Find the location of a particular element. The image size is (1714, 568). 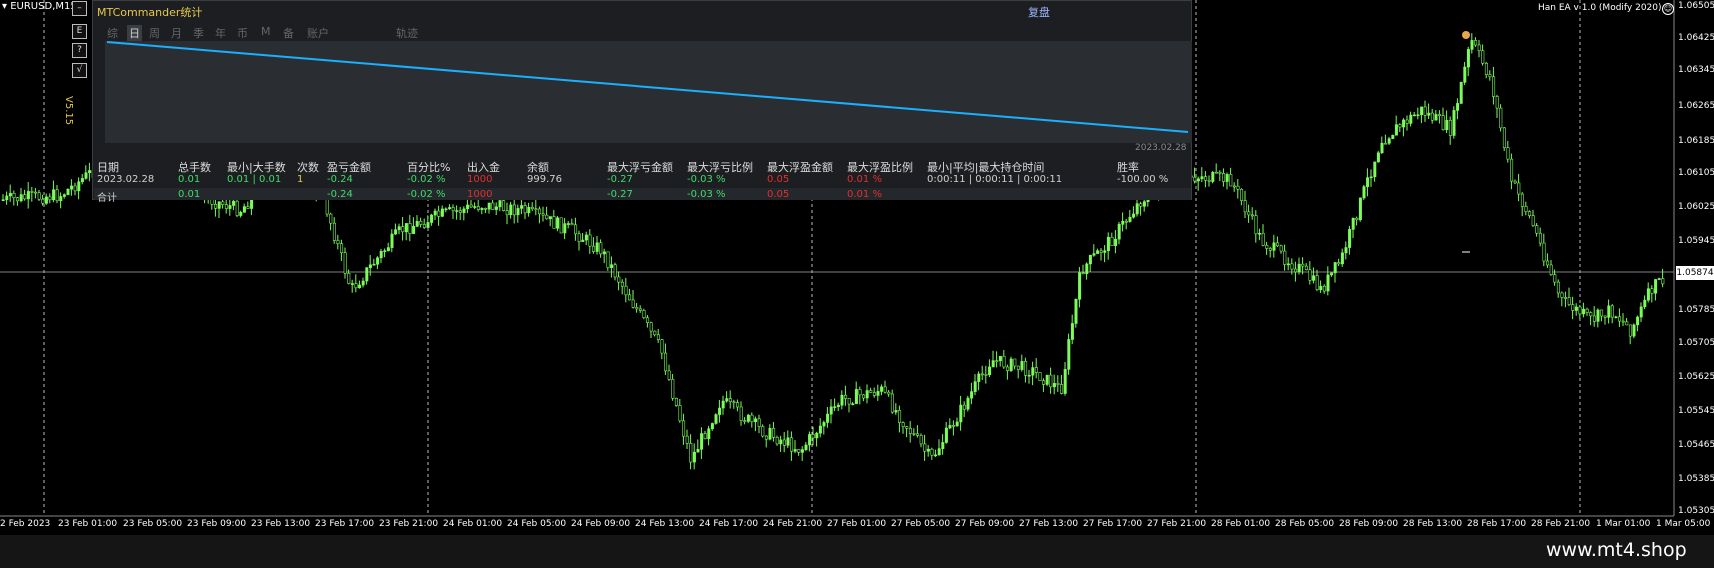

tab-year: 年 is located at coordinates (220, 33).